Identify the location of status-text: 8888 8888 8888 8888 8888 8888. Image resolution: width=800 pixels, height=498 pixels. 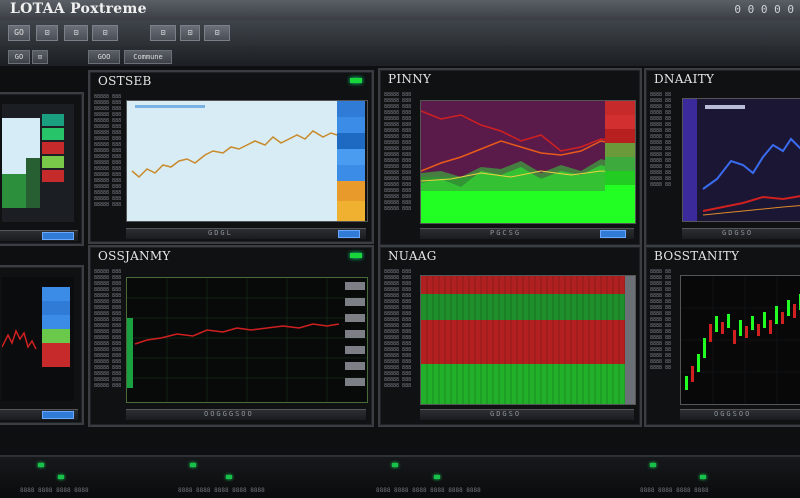
(428, 490).